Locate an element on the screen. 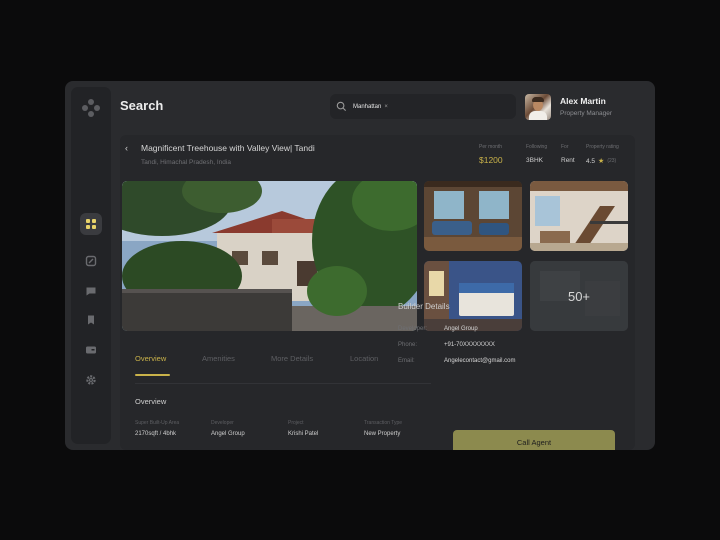 The height and width of the screenshot is (540, 720). property-location: Tandi, Himachal Pradesh, India is located at coordinates (186, 162).